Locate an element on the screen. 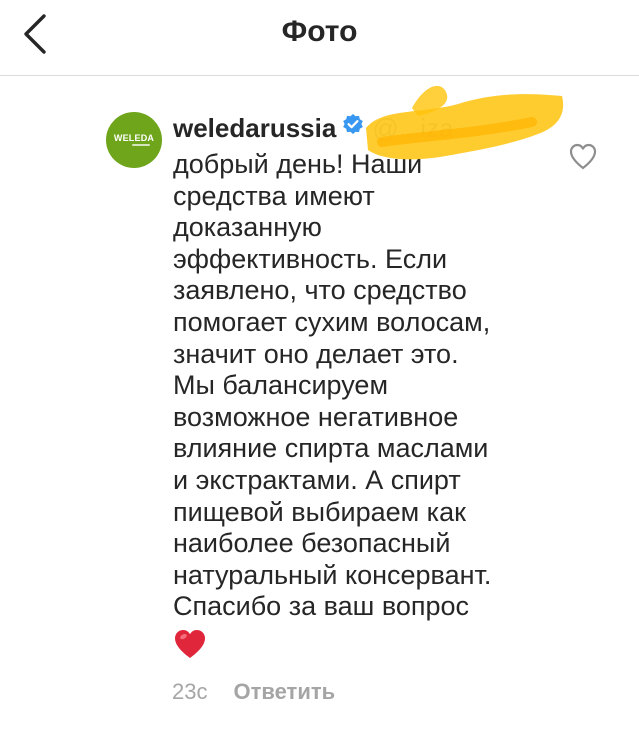 This screenshot has width=639, height=741. comment-line: и экстрактами. А спирт is located at coordinates (317, 479).